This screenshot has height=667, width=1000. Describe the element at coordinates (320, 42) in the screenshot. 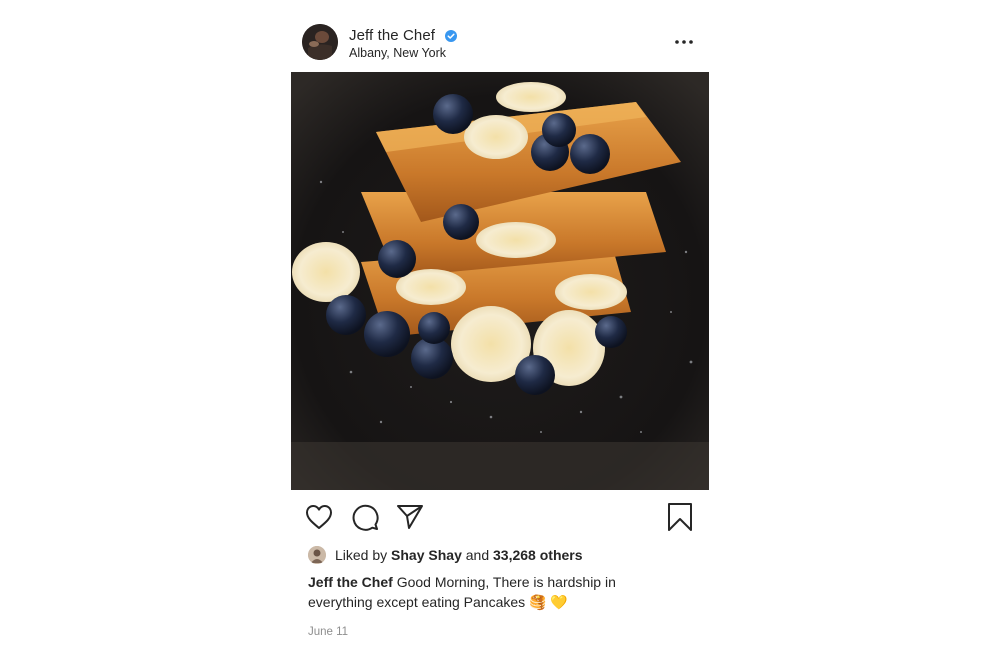

I see `author-avatar` at that location.